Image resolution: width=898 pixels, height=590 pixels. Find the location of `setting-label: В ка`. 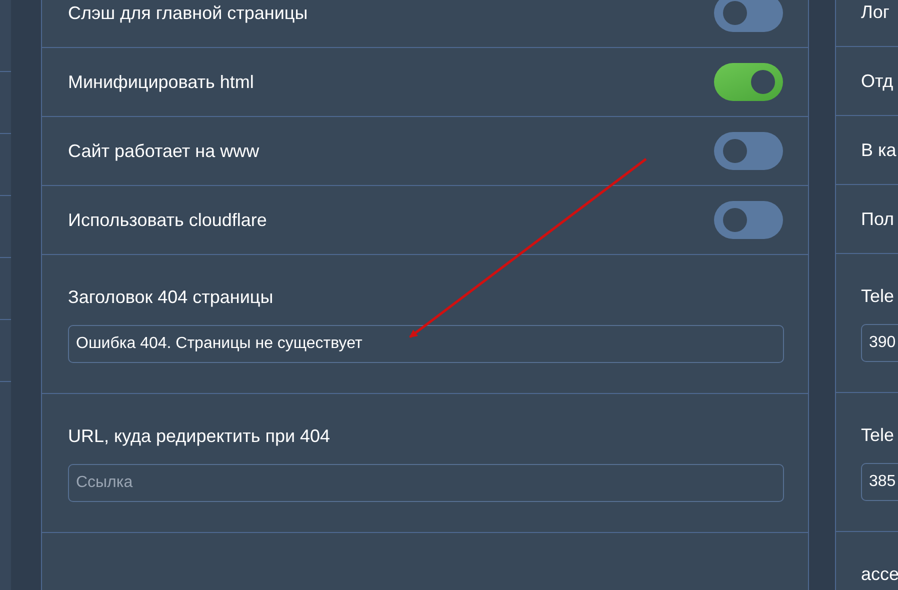

setting-label: В ка is located at coordinates (878, 150).